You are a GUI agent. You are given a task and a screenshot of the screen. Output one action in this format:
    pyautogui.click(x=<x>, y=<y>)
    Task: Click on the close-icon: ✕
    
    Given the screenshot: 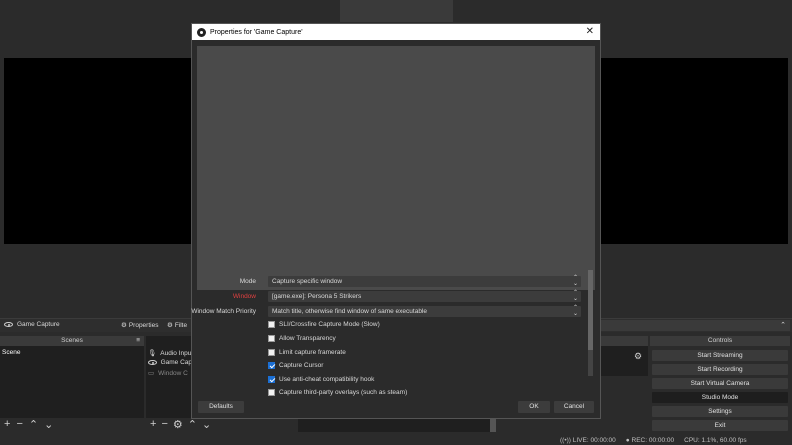 What is the action you would take?
    pyautogui.click(x=590, y=31)
    